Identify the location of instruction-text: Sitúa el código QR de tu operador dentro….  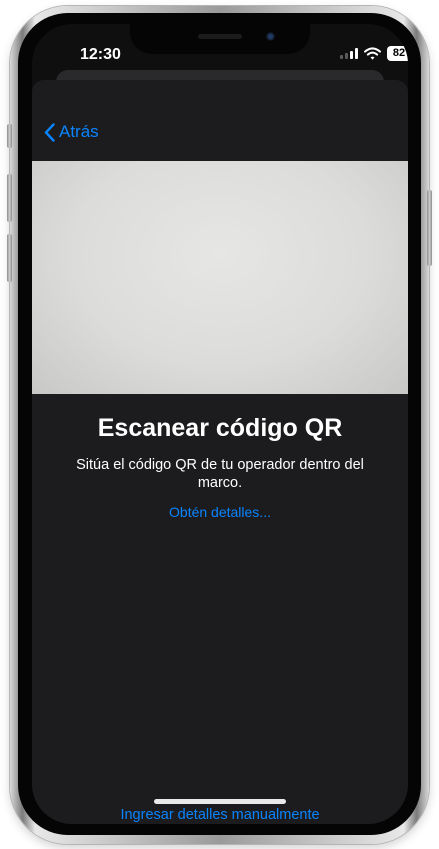
(220, 474).